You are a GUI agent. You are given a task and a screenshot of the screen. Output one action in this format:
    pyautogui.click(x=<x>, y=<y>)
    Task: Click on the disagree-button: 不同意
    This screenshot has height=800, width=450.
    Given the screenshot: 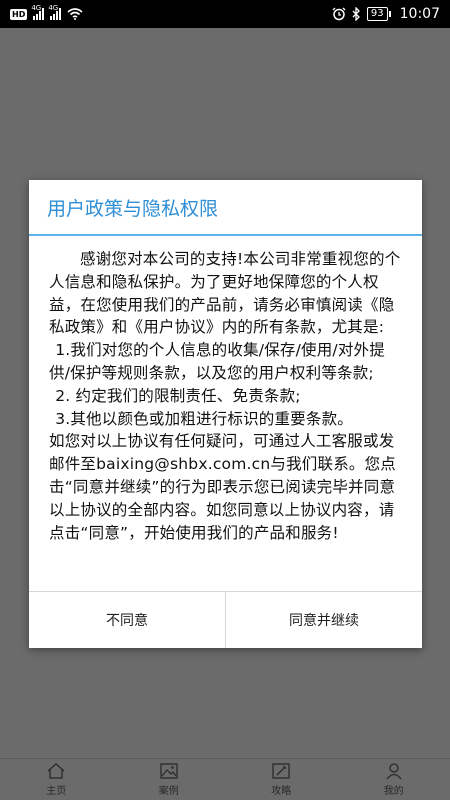 What is the action you would take?
    pyautogui.click(x=127, y=620)
    